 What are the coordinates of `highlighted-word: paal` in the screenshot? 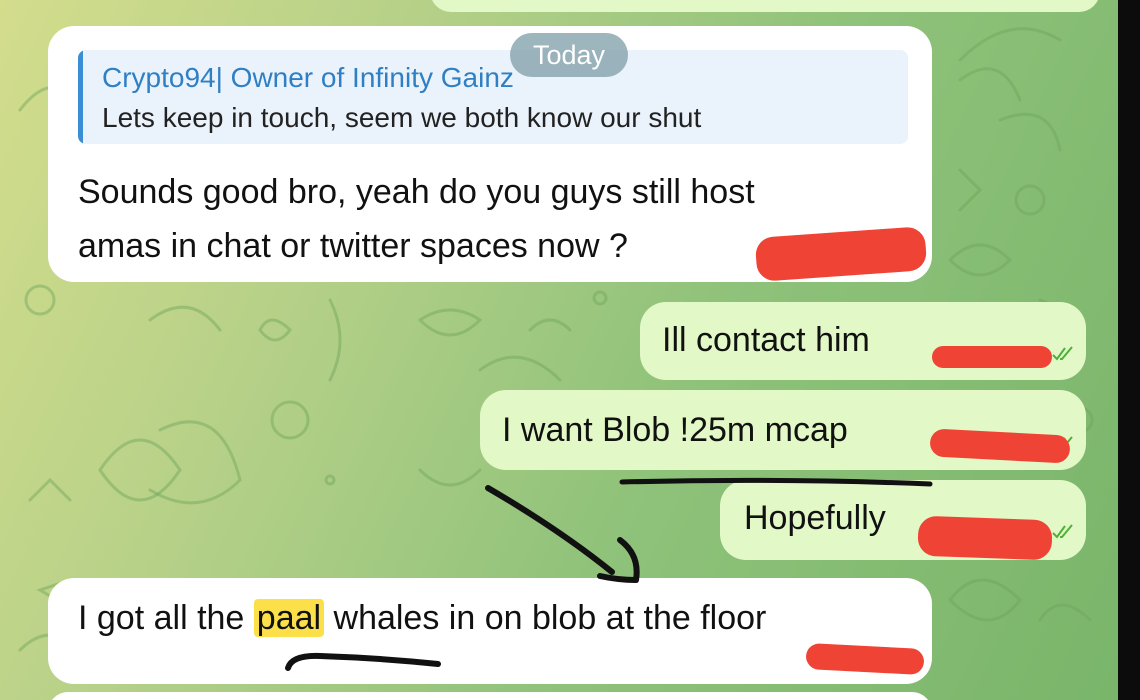 It's located at (289, 618).